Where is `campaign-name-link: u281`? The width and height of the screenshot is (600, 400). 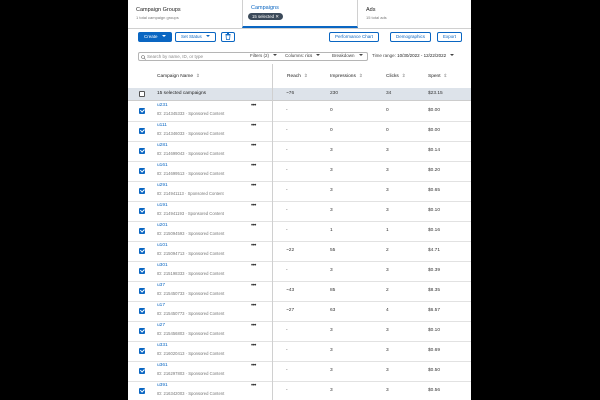 campaign-name-link: u281 is located at coordinates (162, 145).